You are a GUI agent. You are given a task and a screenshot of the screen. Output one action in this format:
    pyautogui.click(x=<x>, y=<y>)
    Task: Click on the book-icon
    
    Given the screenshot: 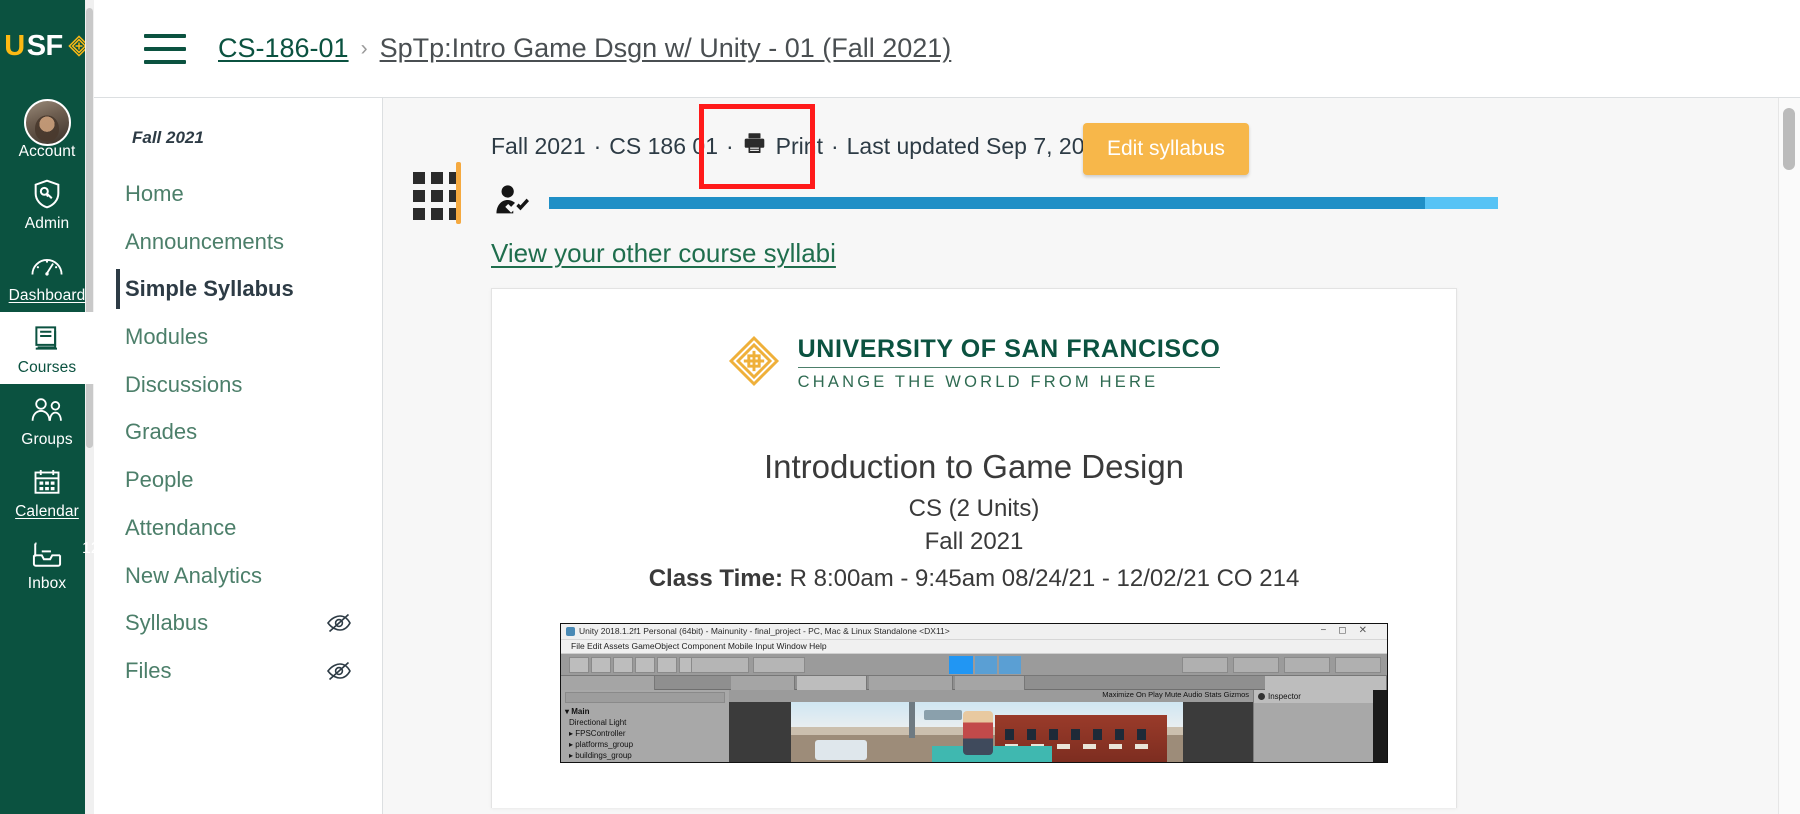 What is the action you would take?
    pyautogui.click(x=47, y=338)
    